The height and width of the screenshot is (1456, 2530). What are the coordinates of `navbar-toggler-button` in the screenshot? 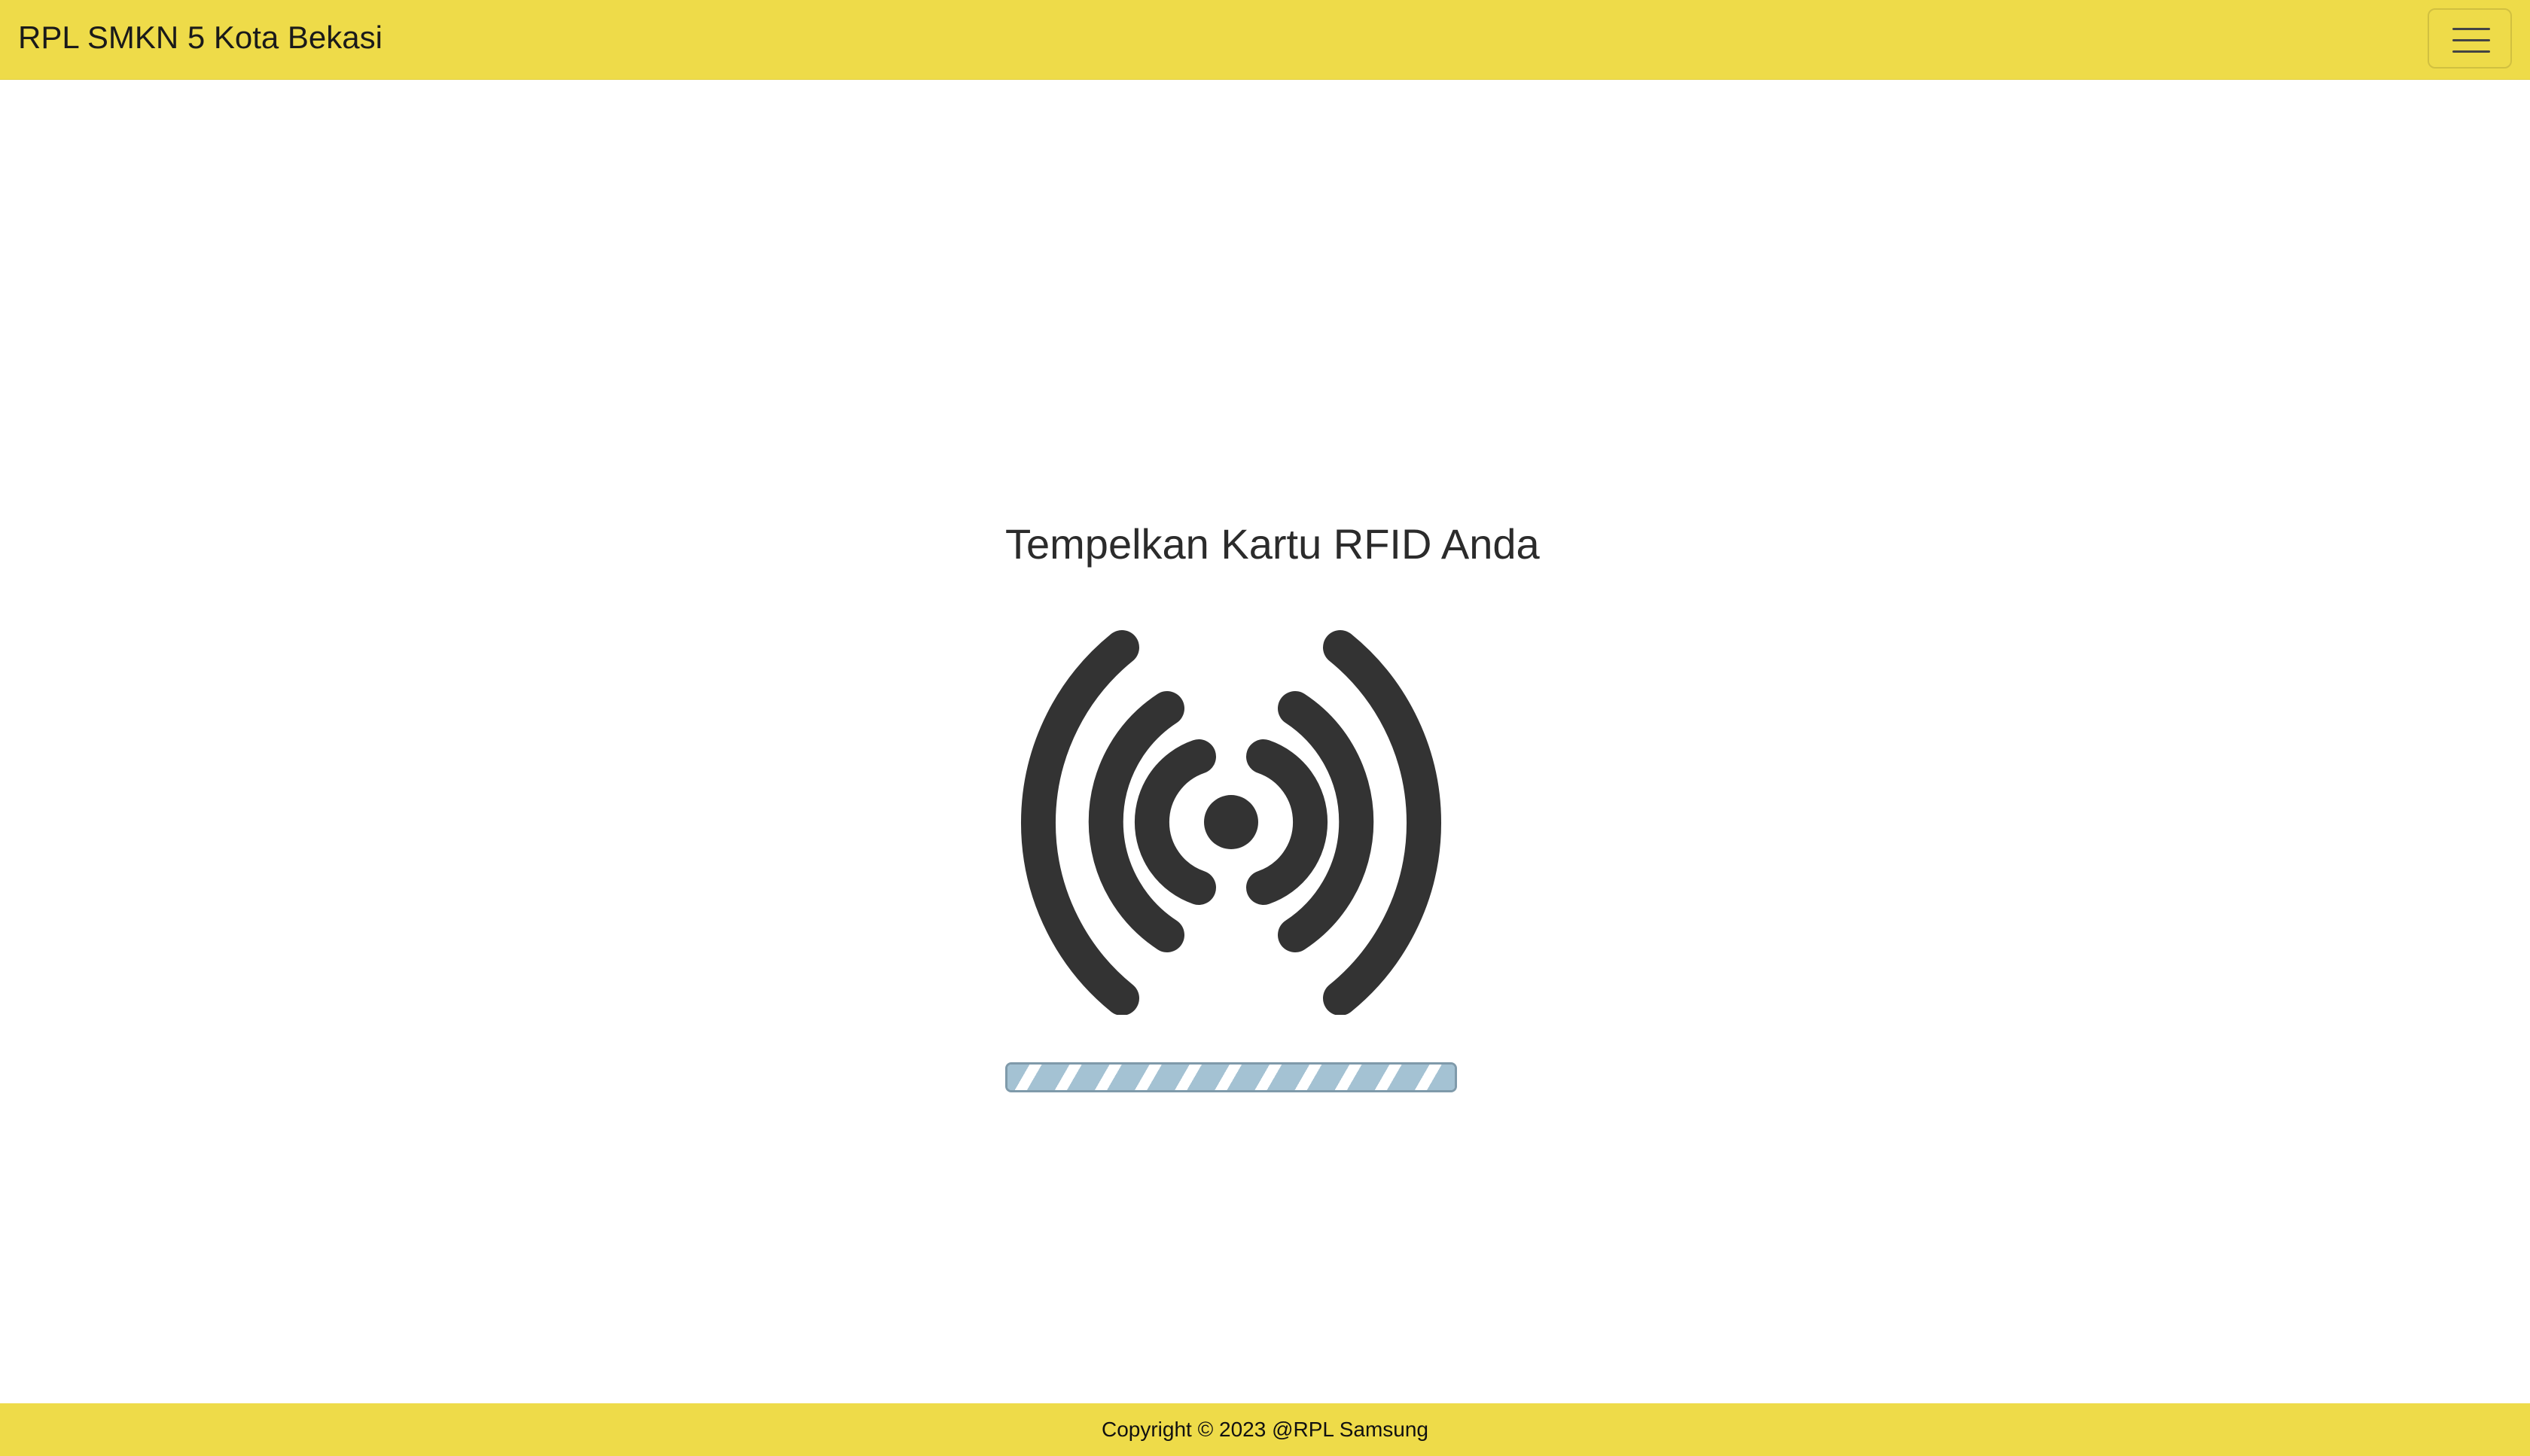 It's located at (2470, 38).